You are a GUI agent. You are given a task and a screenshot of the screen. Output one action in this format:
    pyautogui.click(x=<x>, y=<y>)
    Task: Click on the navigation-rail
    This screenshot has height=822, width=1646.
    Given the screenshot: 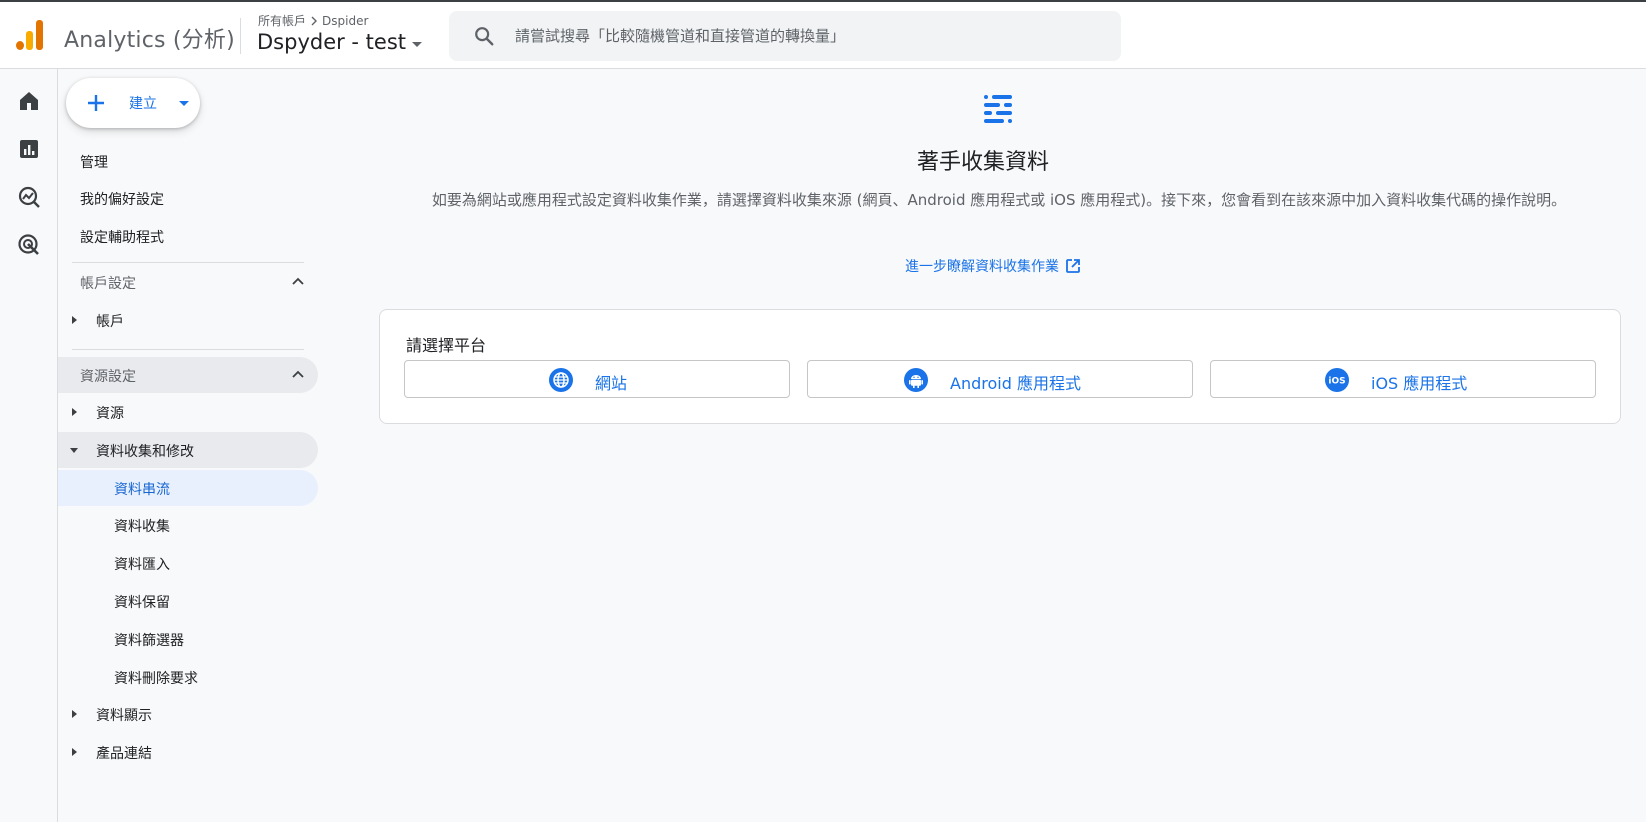 What is the action you would take?
    pyautogui.click(x=29, y=445)
    